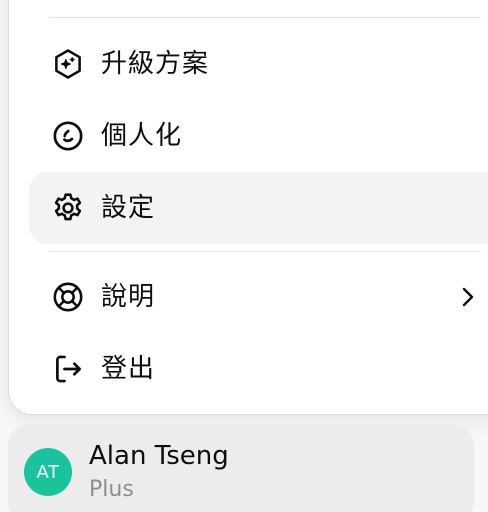 The image size is (488, 512). I want to click on profile-name: Alan Tseng, so click(159, 456).